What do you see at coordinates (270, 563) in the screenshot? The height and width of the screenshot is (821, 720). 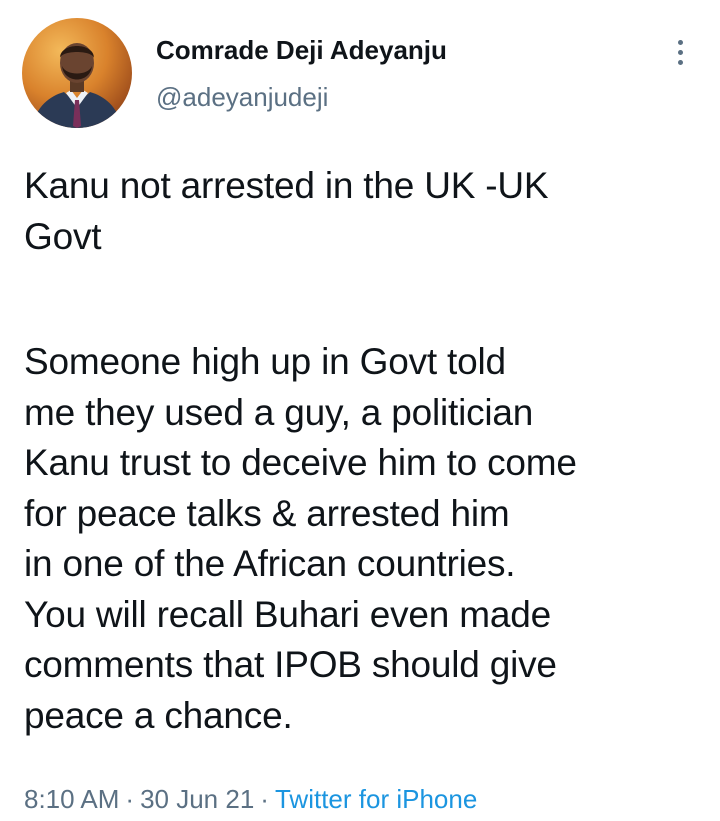 I see `tweet-line: in one of the African countries.` at bounding box center [270, 563].